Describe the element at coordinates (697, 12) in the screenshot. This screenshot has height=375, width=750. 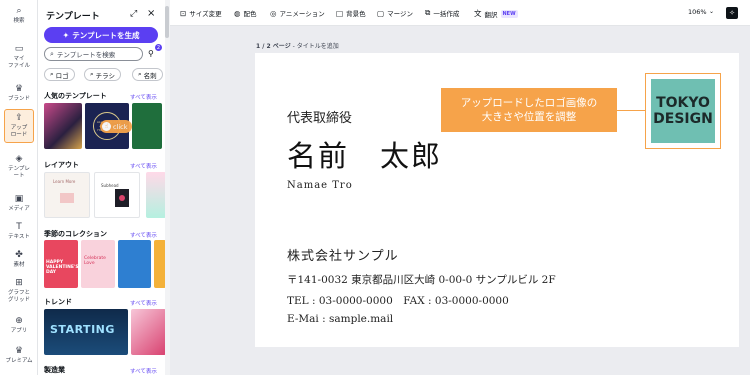
I see `zoom-level: 106%` at that location.